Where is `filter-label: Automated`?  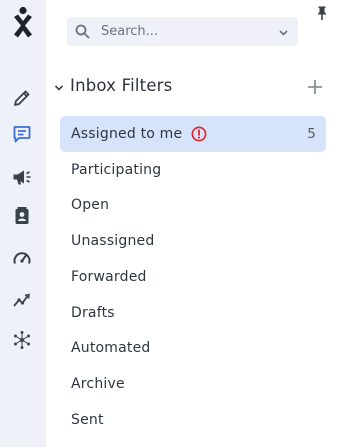 filter-label: Automated is located at coordinates (111, 348).